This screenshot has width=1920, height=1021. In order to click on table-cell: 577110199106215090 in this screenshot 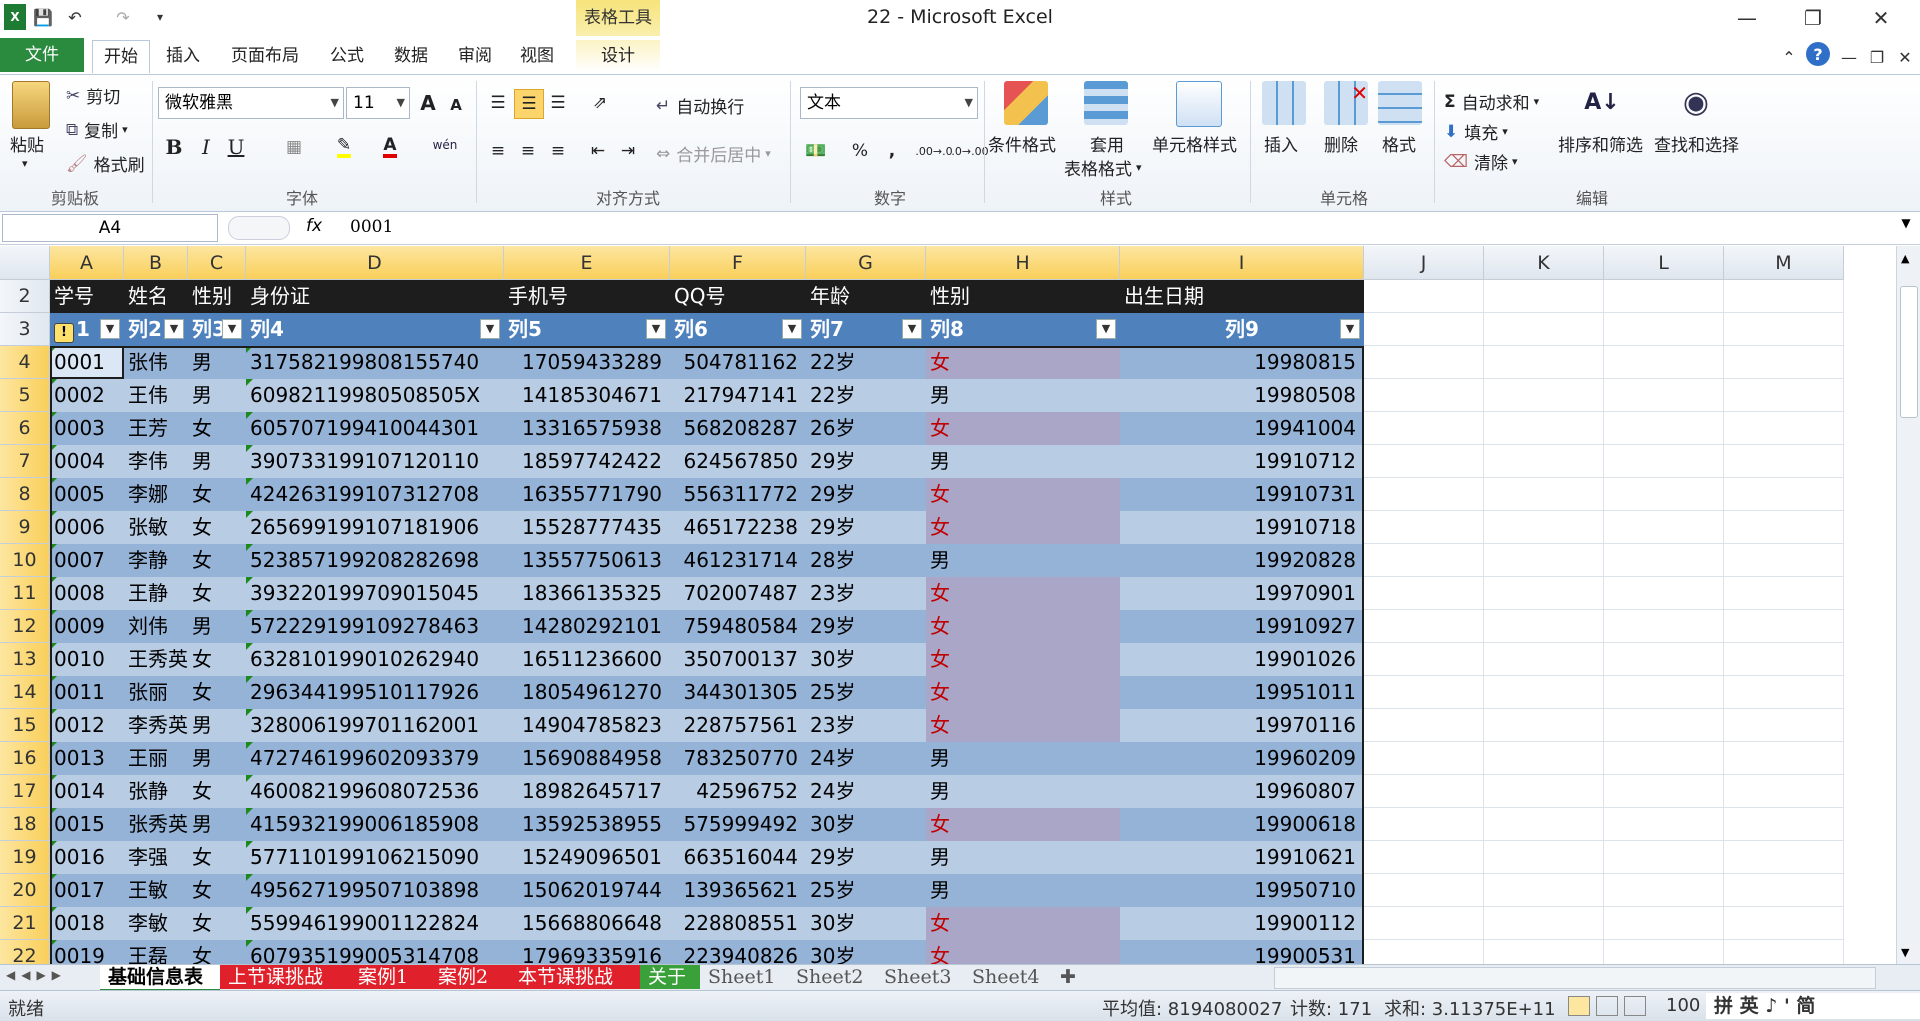, I will do `click(375, 857)`.